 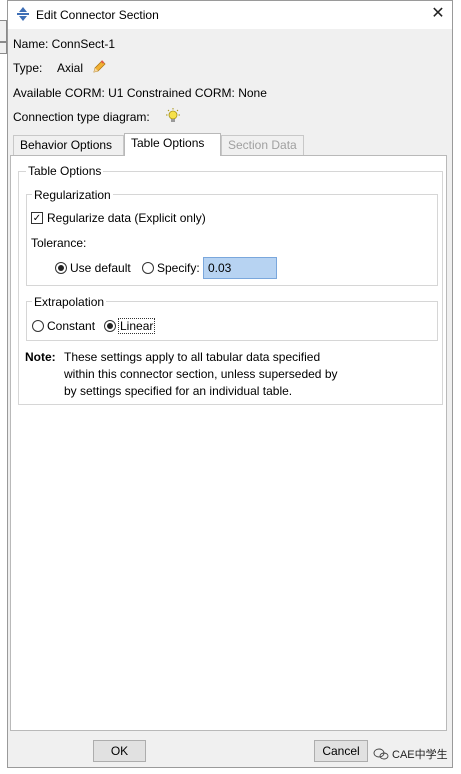 I want to click on use-default-radio, so click(x=61, y=268).